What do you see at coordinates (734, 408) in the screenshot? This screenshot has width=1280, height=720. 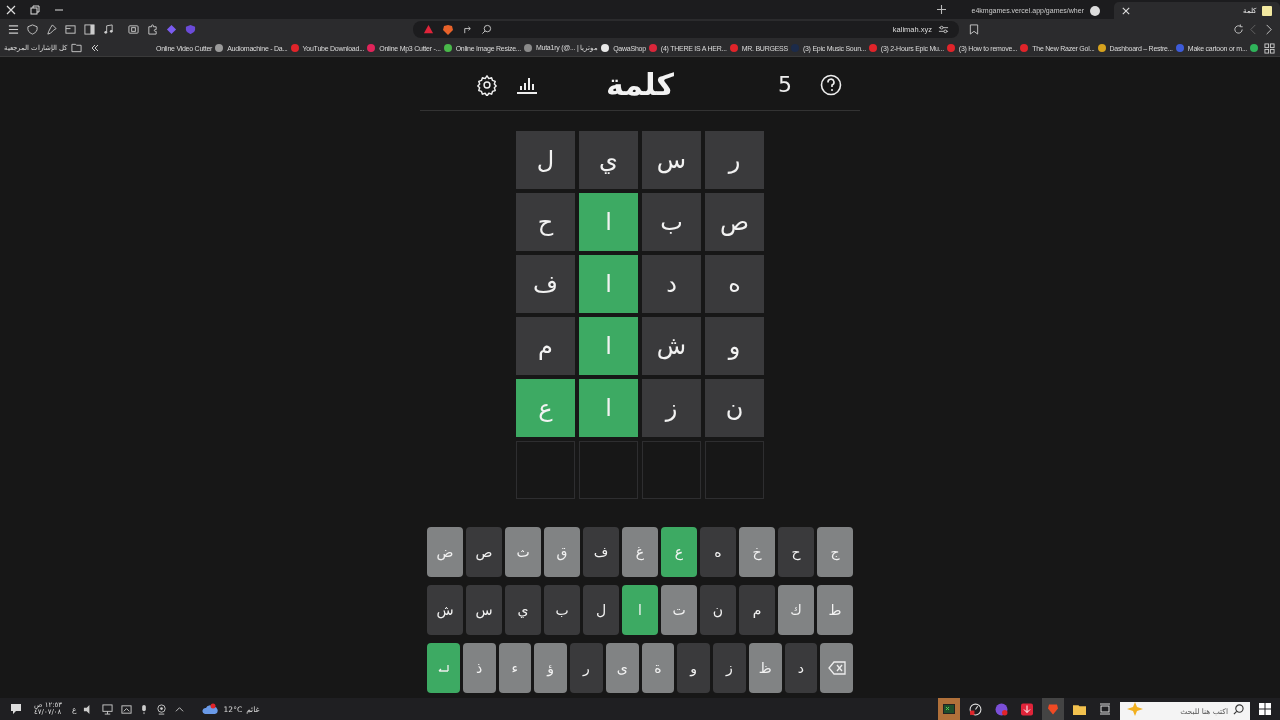 I see `letter-tile: ن` at bounding box center [734, 408].